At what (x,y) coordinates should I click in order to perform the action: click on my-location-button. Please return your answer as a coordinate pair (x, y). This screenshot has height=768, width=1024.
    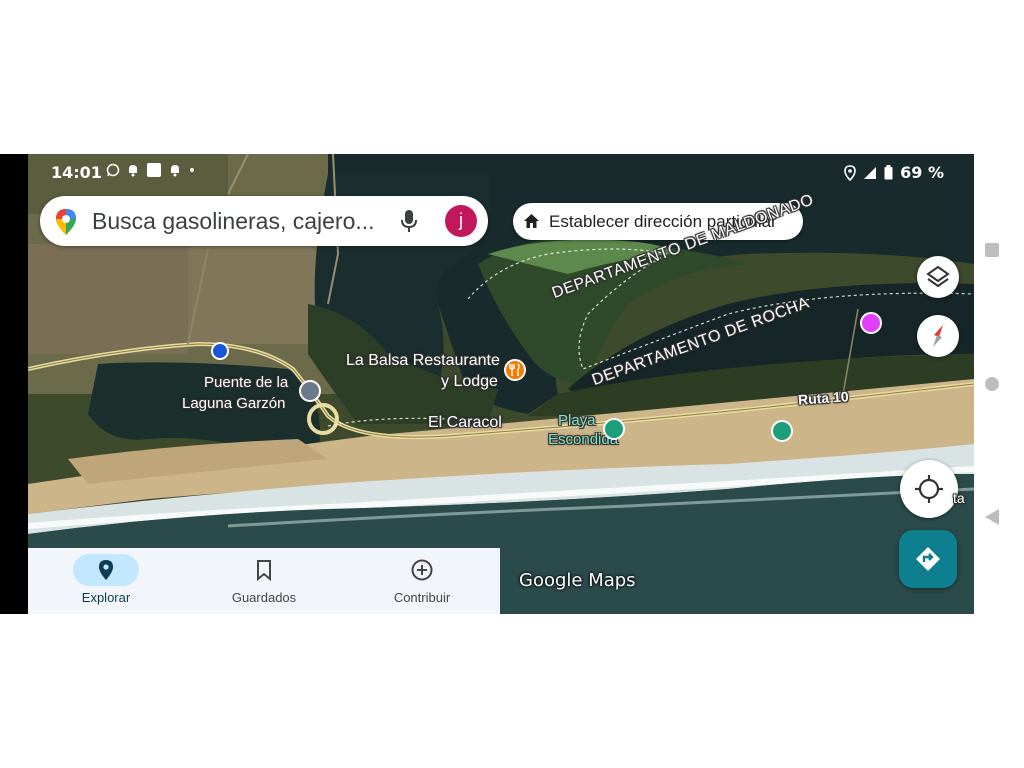
    Looking at the image, I should click on (929, 489).